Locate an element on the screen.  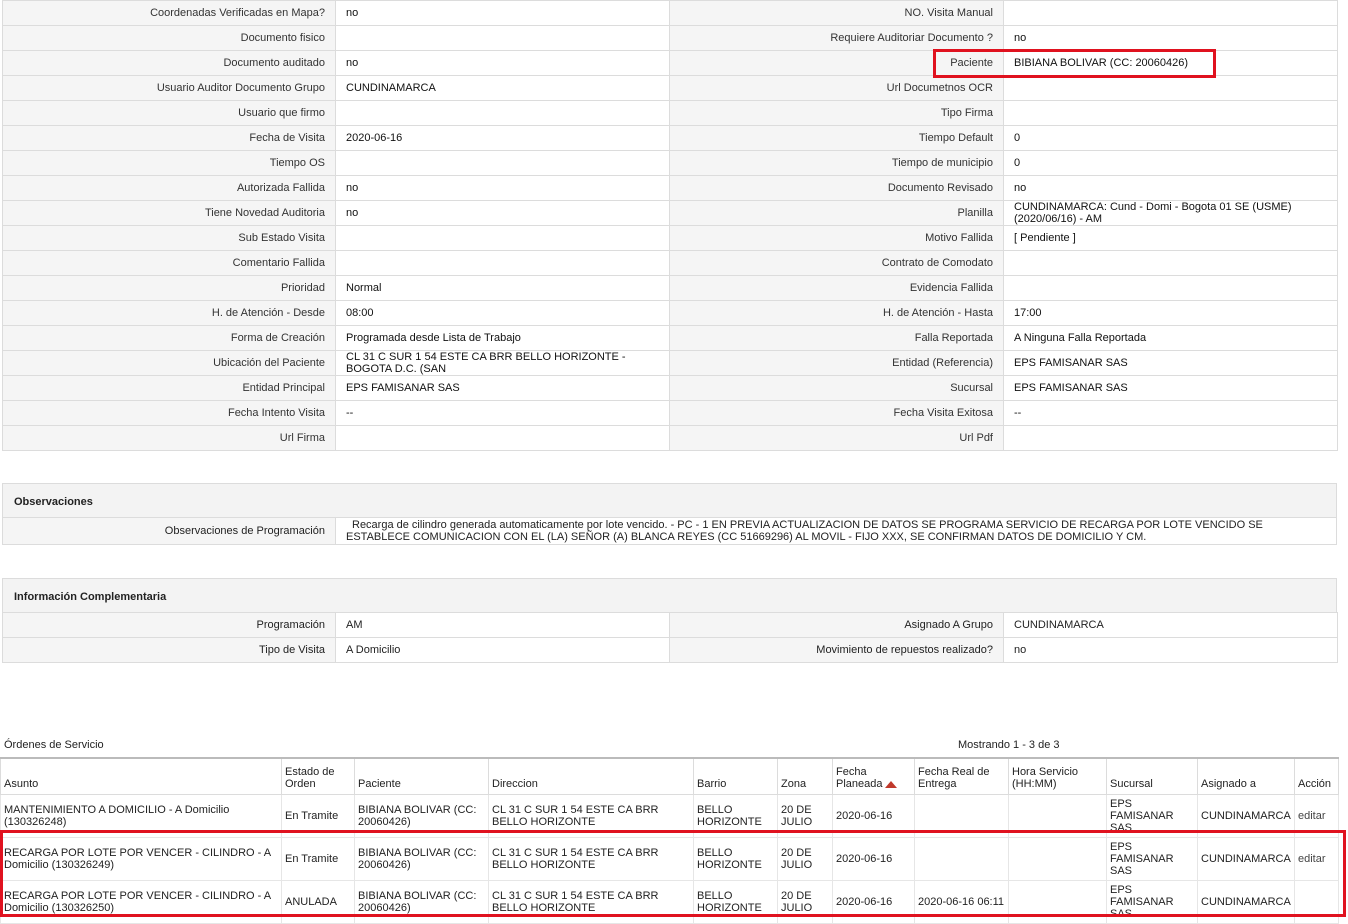
field-value: [ Pendiente ] is located at coordinates (1170, 238).